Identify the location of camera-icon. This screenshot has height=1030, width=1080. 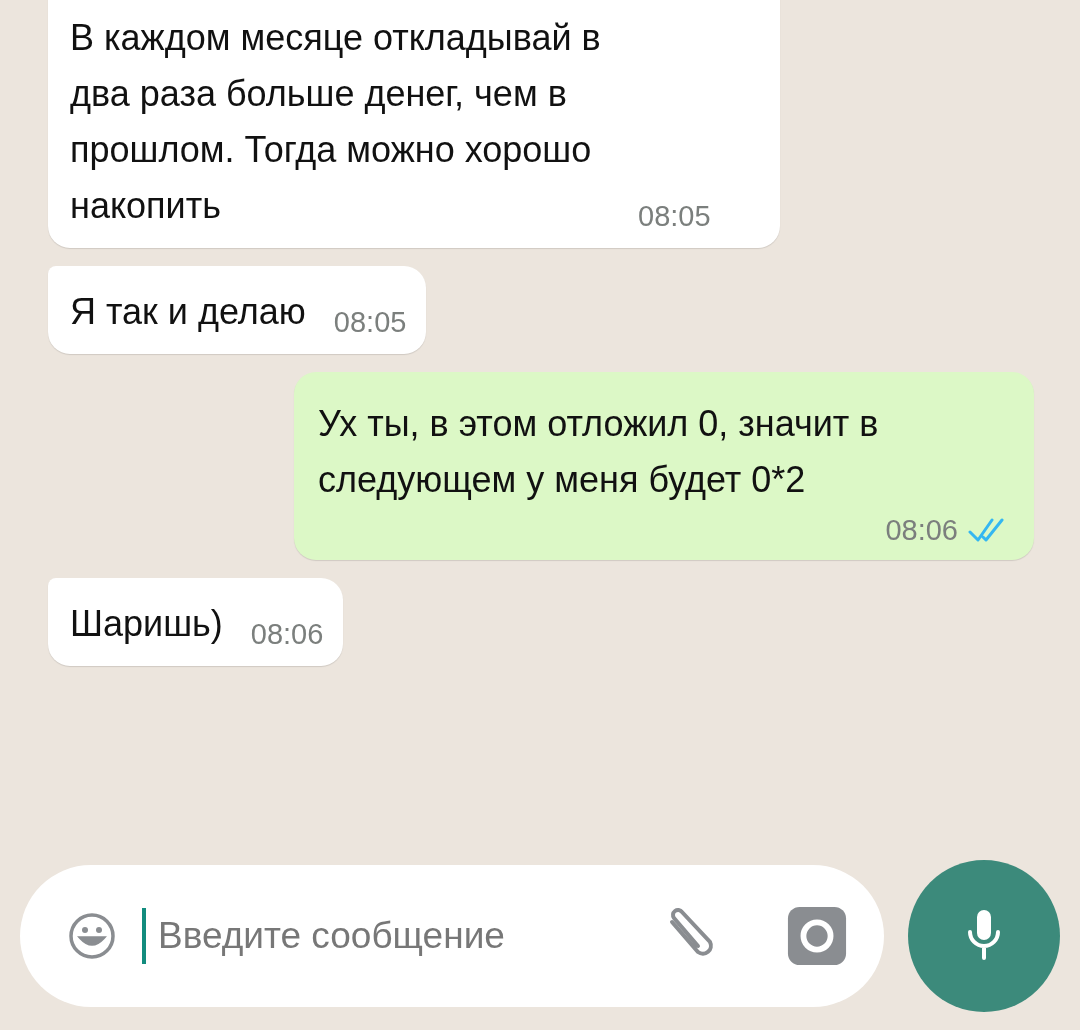
(817, 936).